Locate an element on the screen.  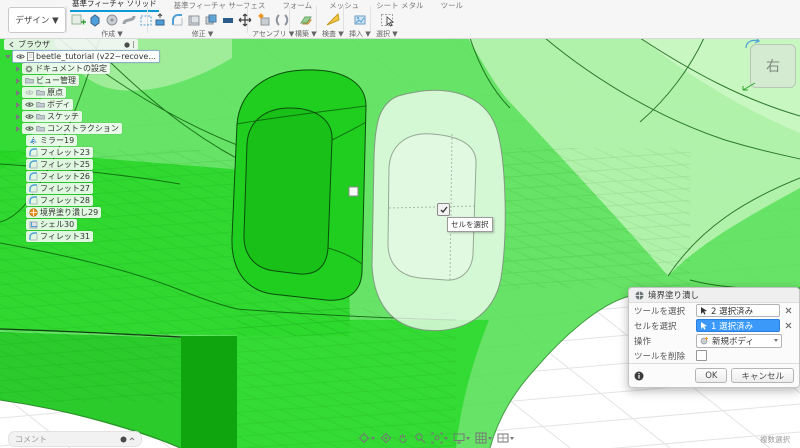
selection-point-marker is located at coordinates (353, 191).